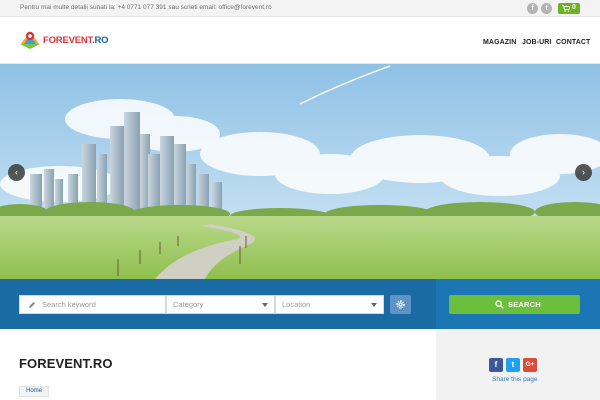  Describe the element at coordinates (574, 7) in the screenshot. I see `cart-count: 0` at that location.